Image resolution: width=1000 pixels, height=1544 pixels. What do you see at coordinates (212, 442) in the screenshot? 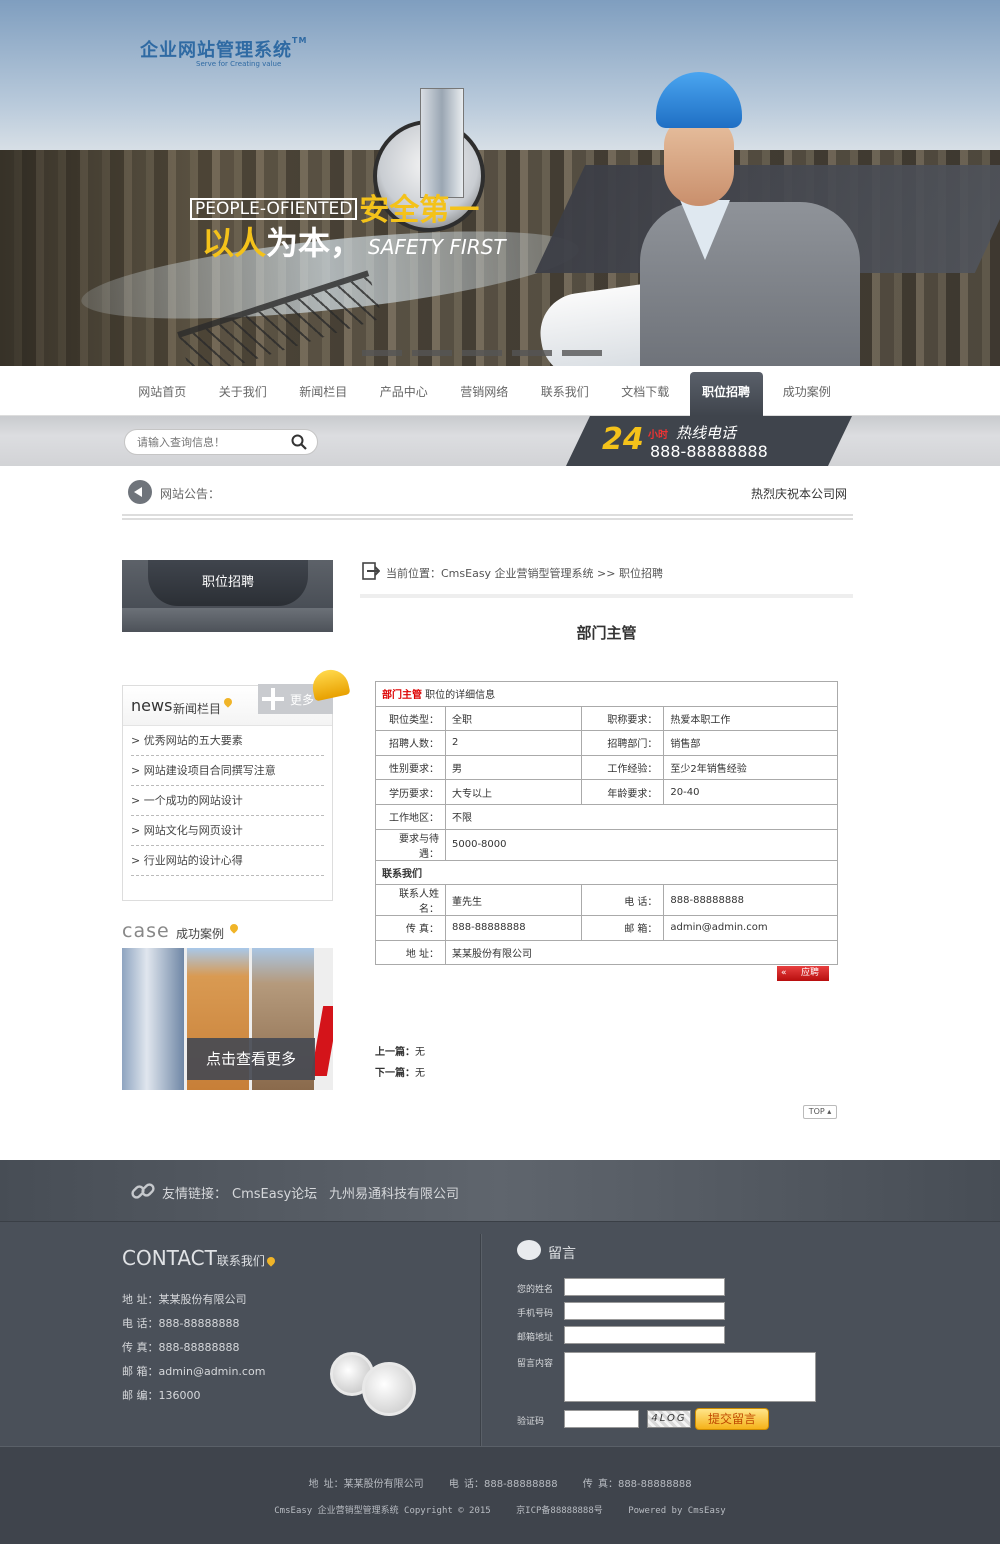
I see `search-input` at bounding box center [212, 442].